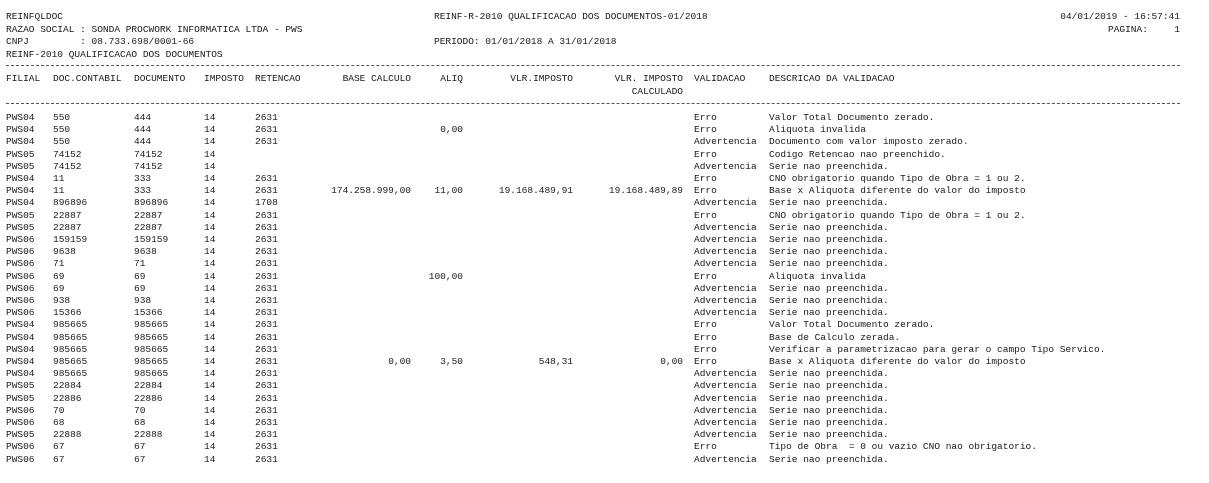 The width and height of the screenshot is (1209, 483). What do you see at coordinates (148, 154) in the screenshot?
I see `cell-documento: 74152` at bounding box center [148, 154].